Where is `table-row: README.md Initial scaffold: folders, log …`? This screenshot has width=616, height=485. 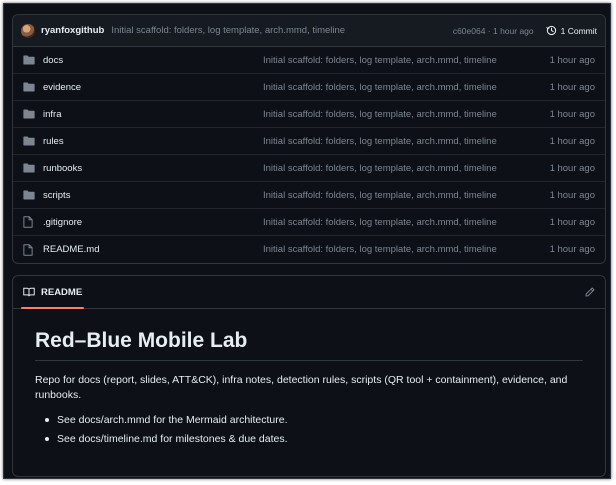 table-row: README.md Initial scaffold: folders, log … is located at coordinates (309, 249).